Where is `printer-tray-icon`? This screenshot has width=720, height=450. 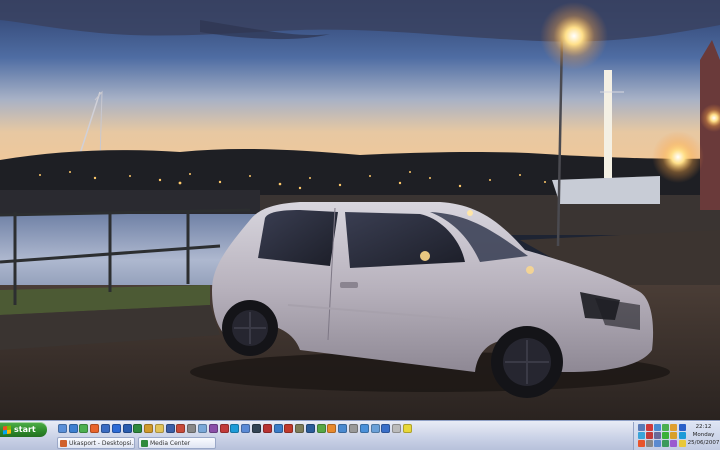
printer-tray-icon is located at coordinates (649, 443).